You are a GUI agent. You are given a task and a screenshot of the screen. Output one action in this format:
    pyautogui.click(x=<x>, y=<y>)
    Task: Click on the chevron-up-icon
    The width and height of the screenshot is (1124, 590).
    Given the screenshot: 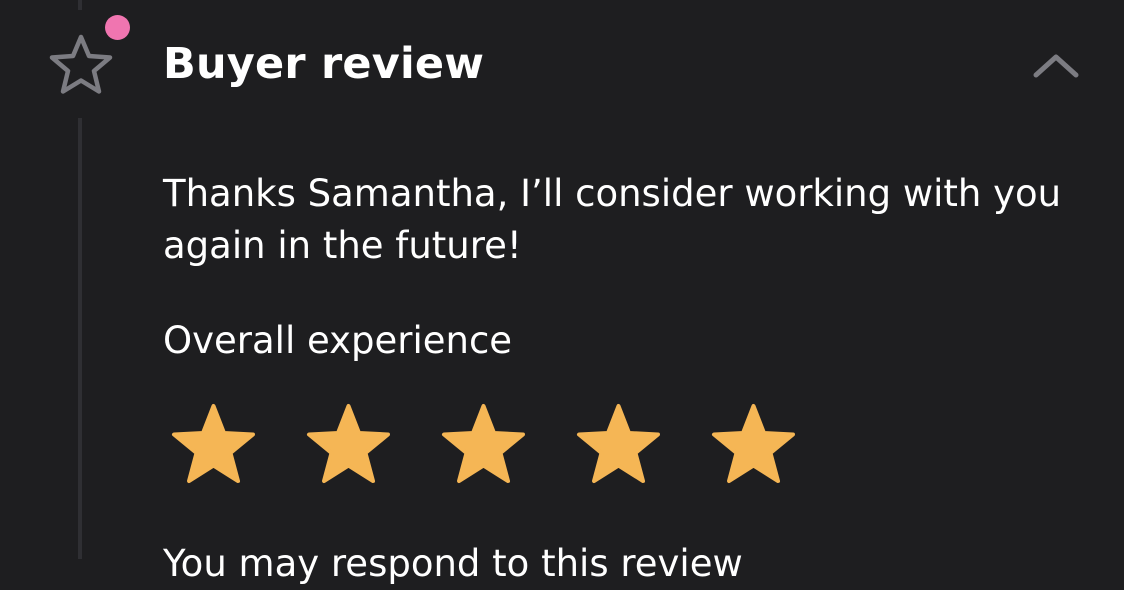 What is the action you would take?
    pyautogui.click(x=1056, y=66)
    